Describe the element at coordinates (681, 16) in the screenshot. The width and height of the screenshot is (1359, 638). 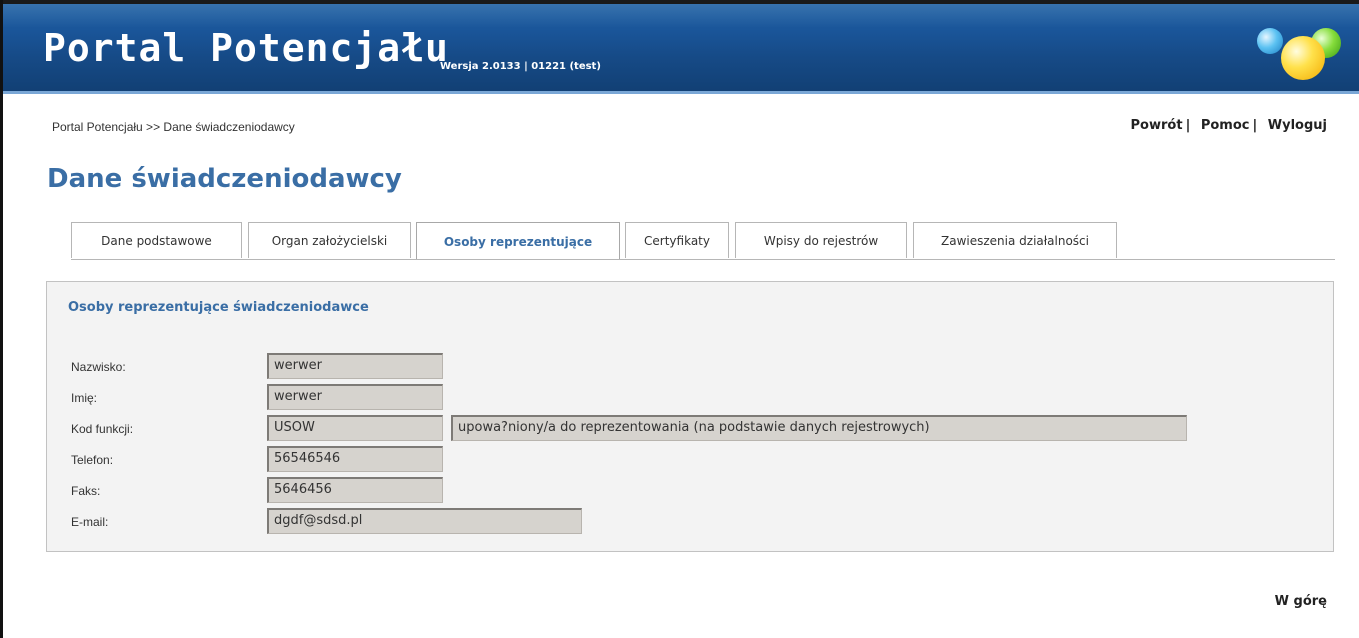
I see `header-gloss` at that location.